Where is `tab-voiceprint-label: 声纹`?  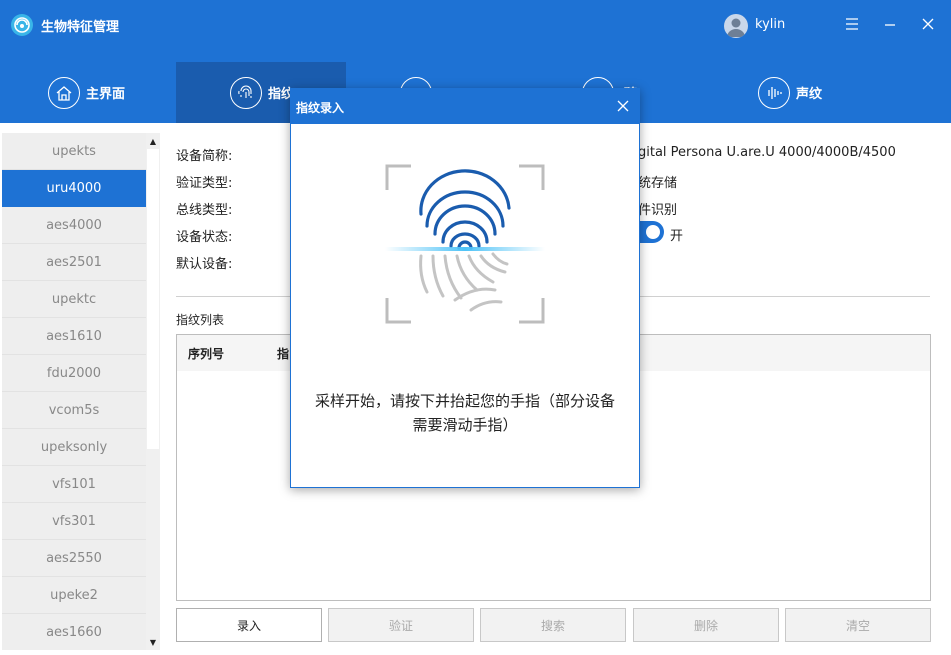
tab-voiceprint-label: 声纹 is located at coordinates (809, 94).